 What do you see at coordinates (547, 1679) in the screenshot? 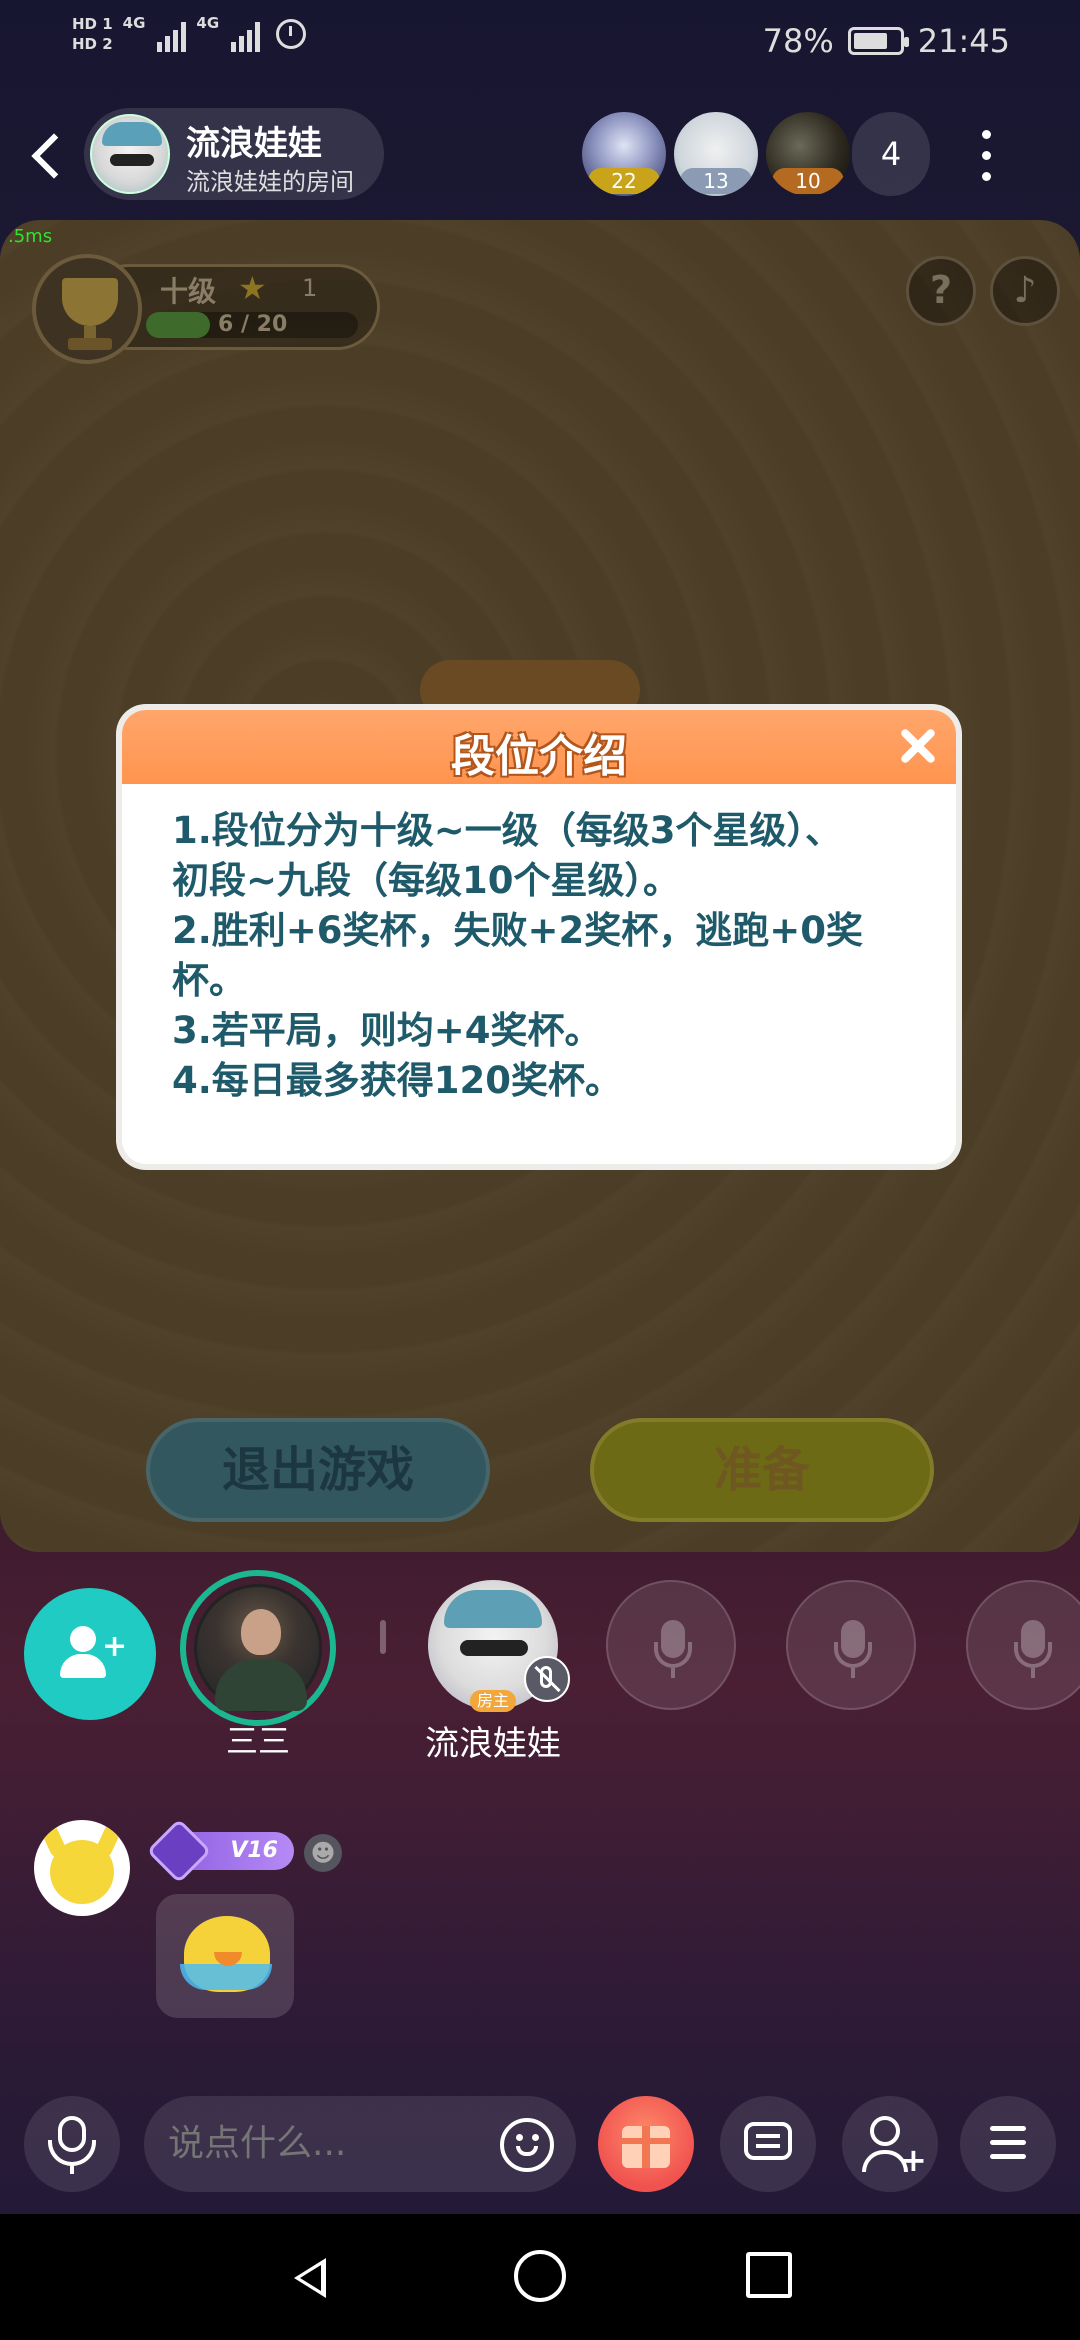
I see `mic-muted-icon` at bounding box center [547, 1679].